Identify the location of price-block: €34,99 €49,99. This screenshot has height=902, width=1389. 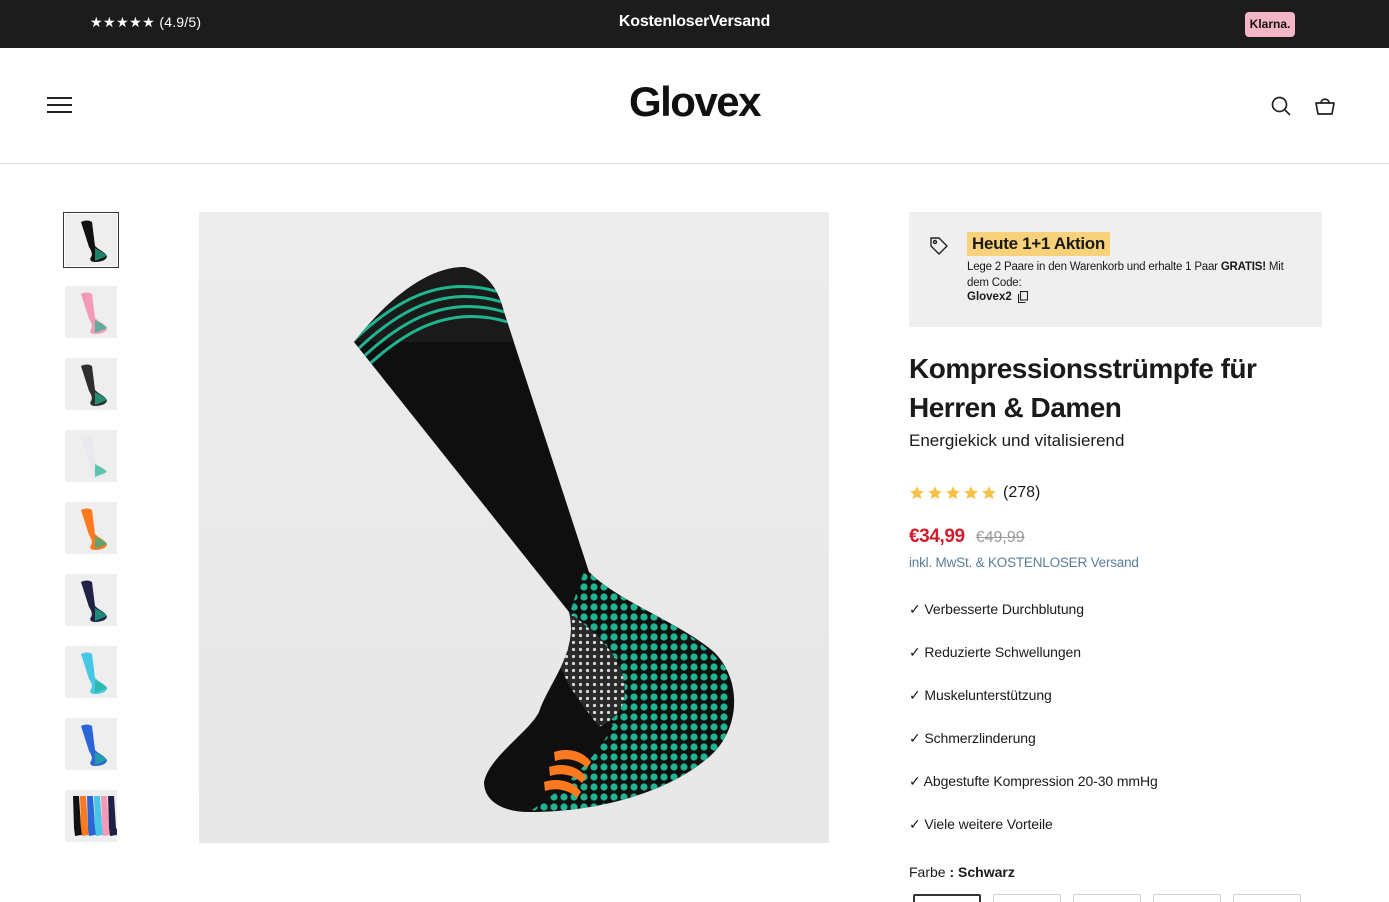
(967, 537).